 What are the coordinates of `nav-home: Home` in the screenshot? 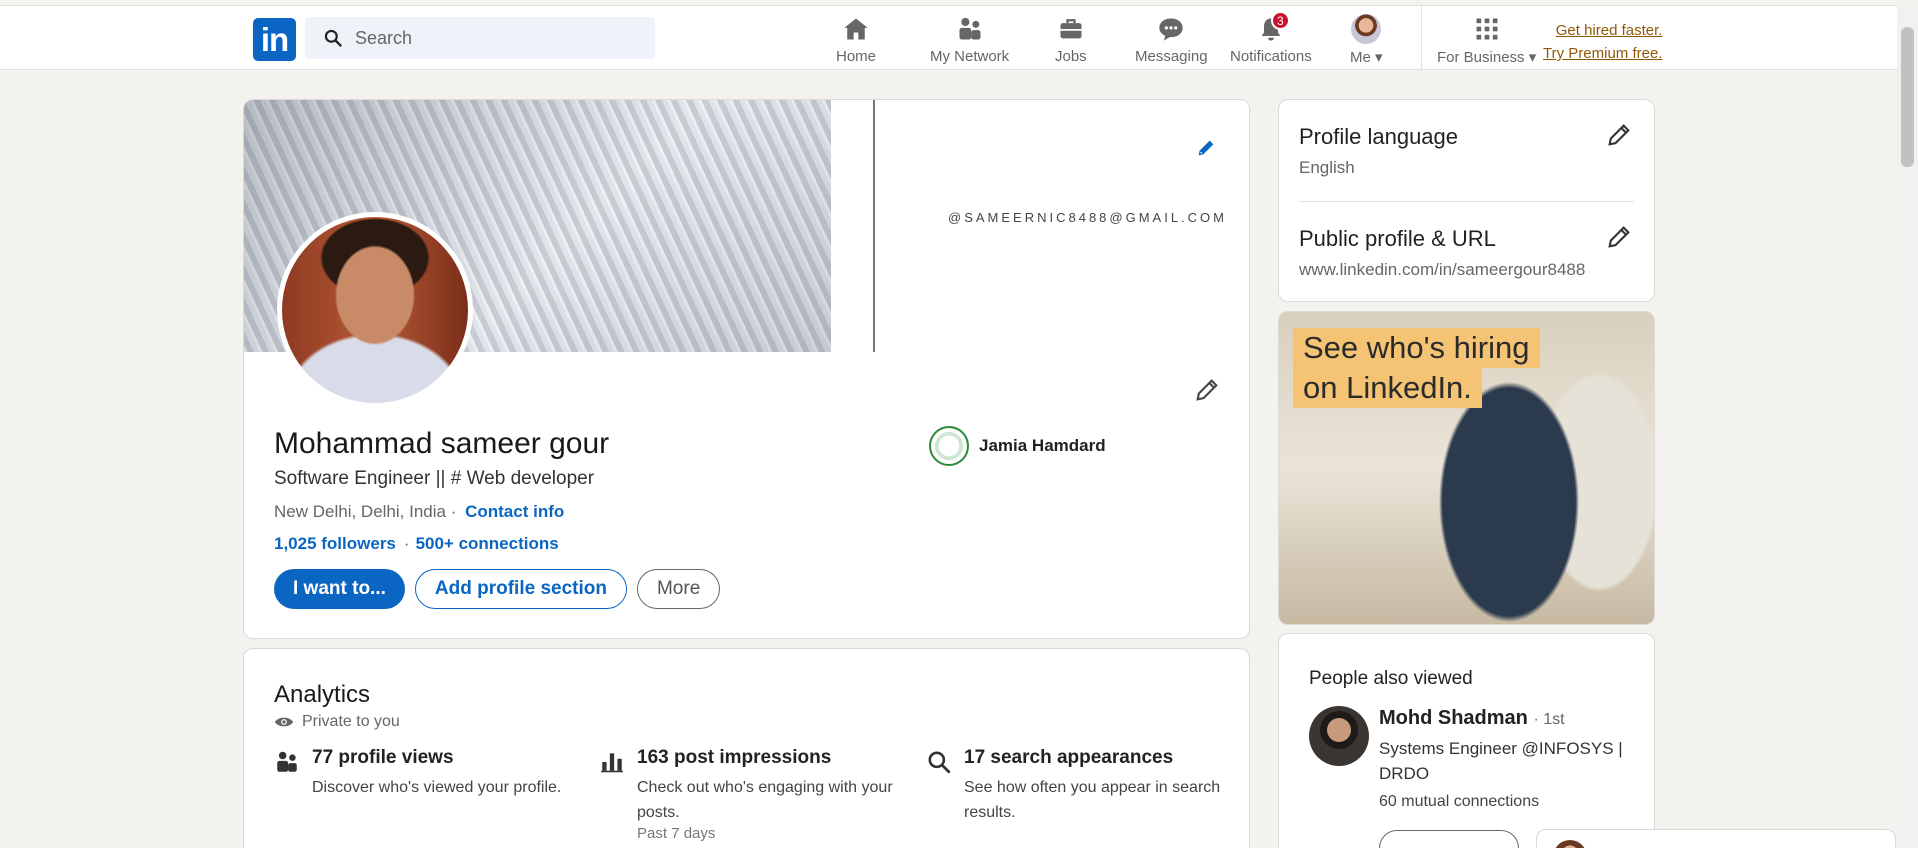 It's located at (856, 42).